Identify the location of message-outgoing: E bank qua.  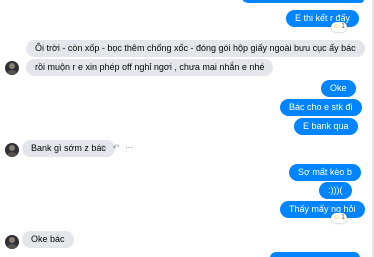
(326, 126).